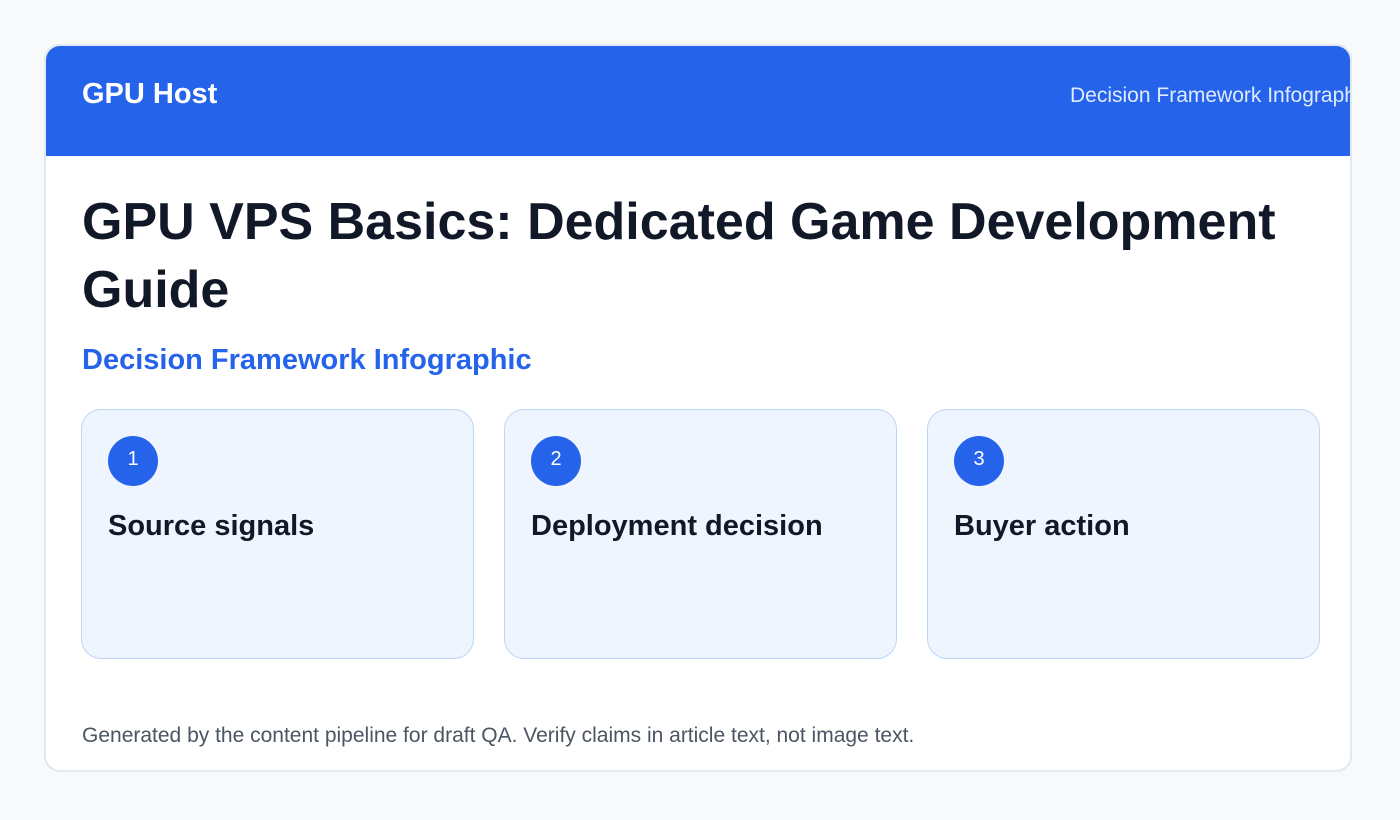 The width and height of the screenshot is (1400, 820). I want to click on step-card-deployment-decision: 2 Deployment decision, so click(700, 534).